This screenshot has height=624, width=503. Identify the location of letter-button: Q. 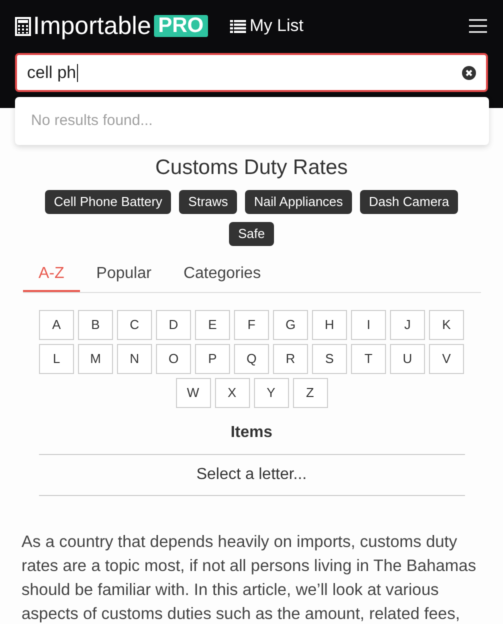
(251, 359).